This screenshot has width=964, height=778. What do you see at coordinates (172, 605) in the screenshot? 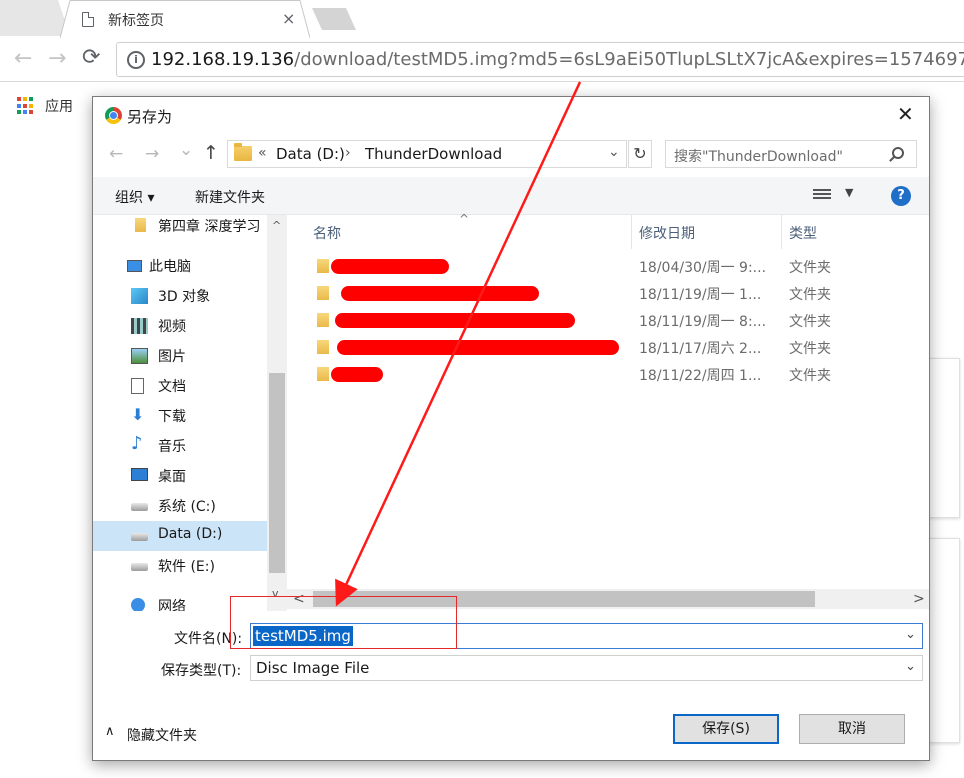
I see `sidebar-item-label: 网络` at bounding box center [172, 605].